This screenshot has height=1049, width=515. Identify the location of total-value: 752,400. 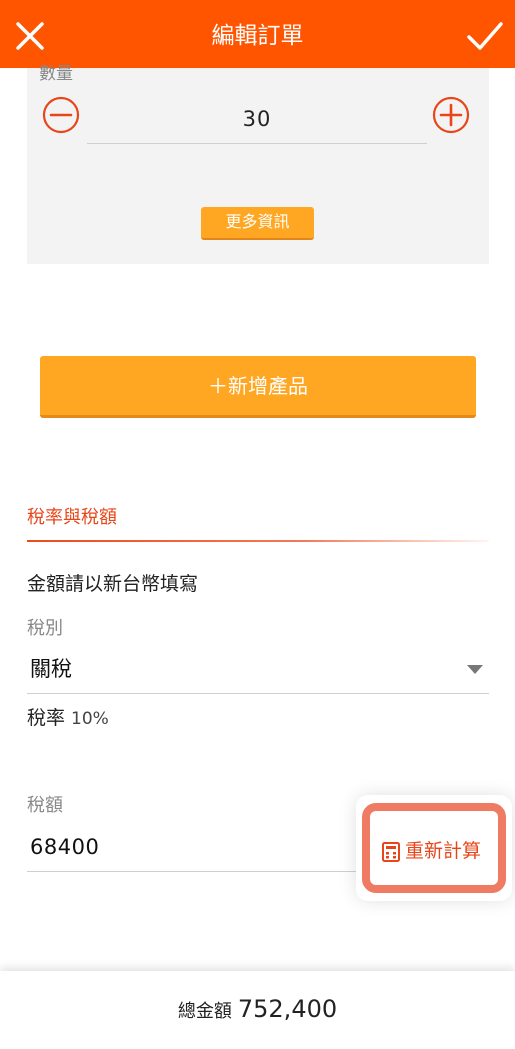
(287, 1009).